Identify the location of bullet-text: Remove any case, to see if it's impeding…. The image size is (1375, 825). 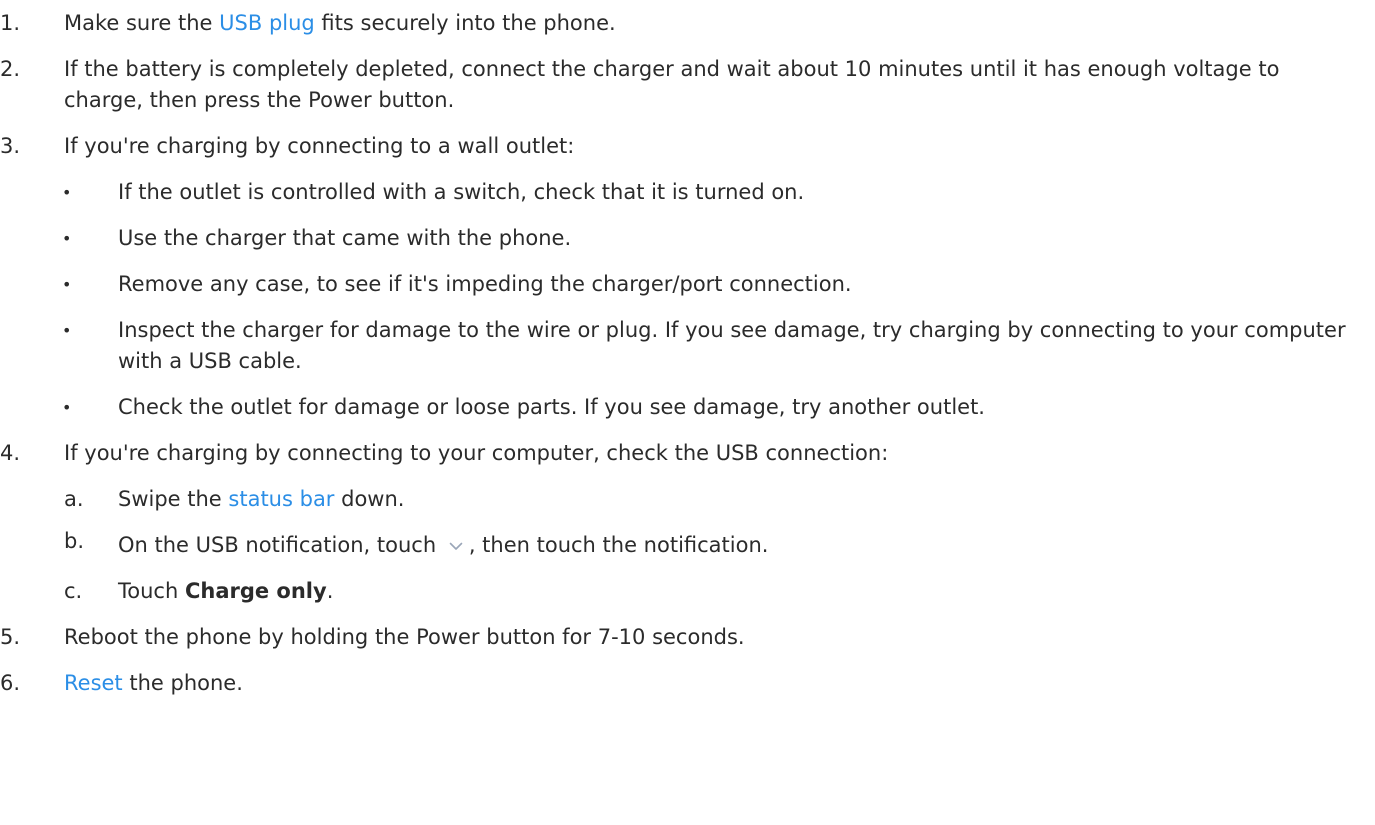
(485, 284).